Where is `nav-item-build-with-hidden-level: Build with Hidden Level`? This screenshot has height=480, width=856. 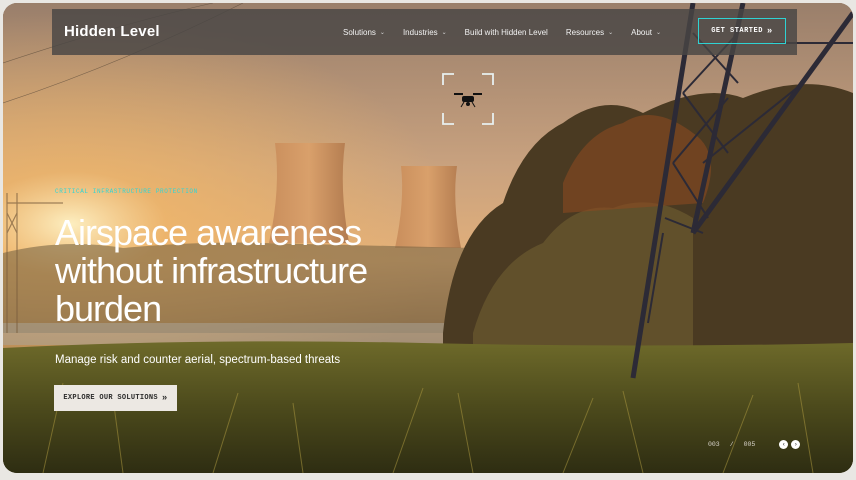
nav-item-build-with-hidden-level: Build with Hidden Level is located at coordinates (506, 32).